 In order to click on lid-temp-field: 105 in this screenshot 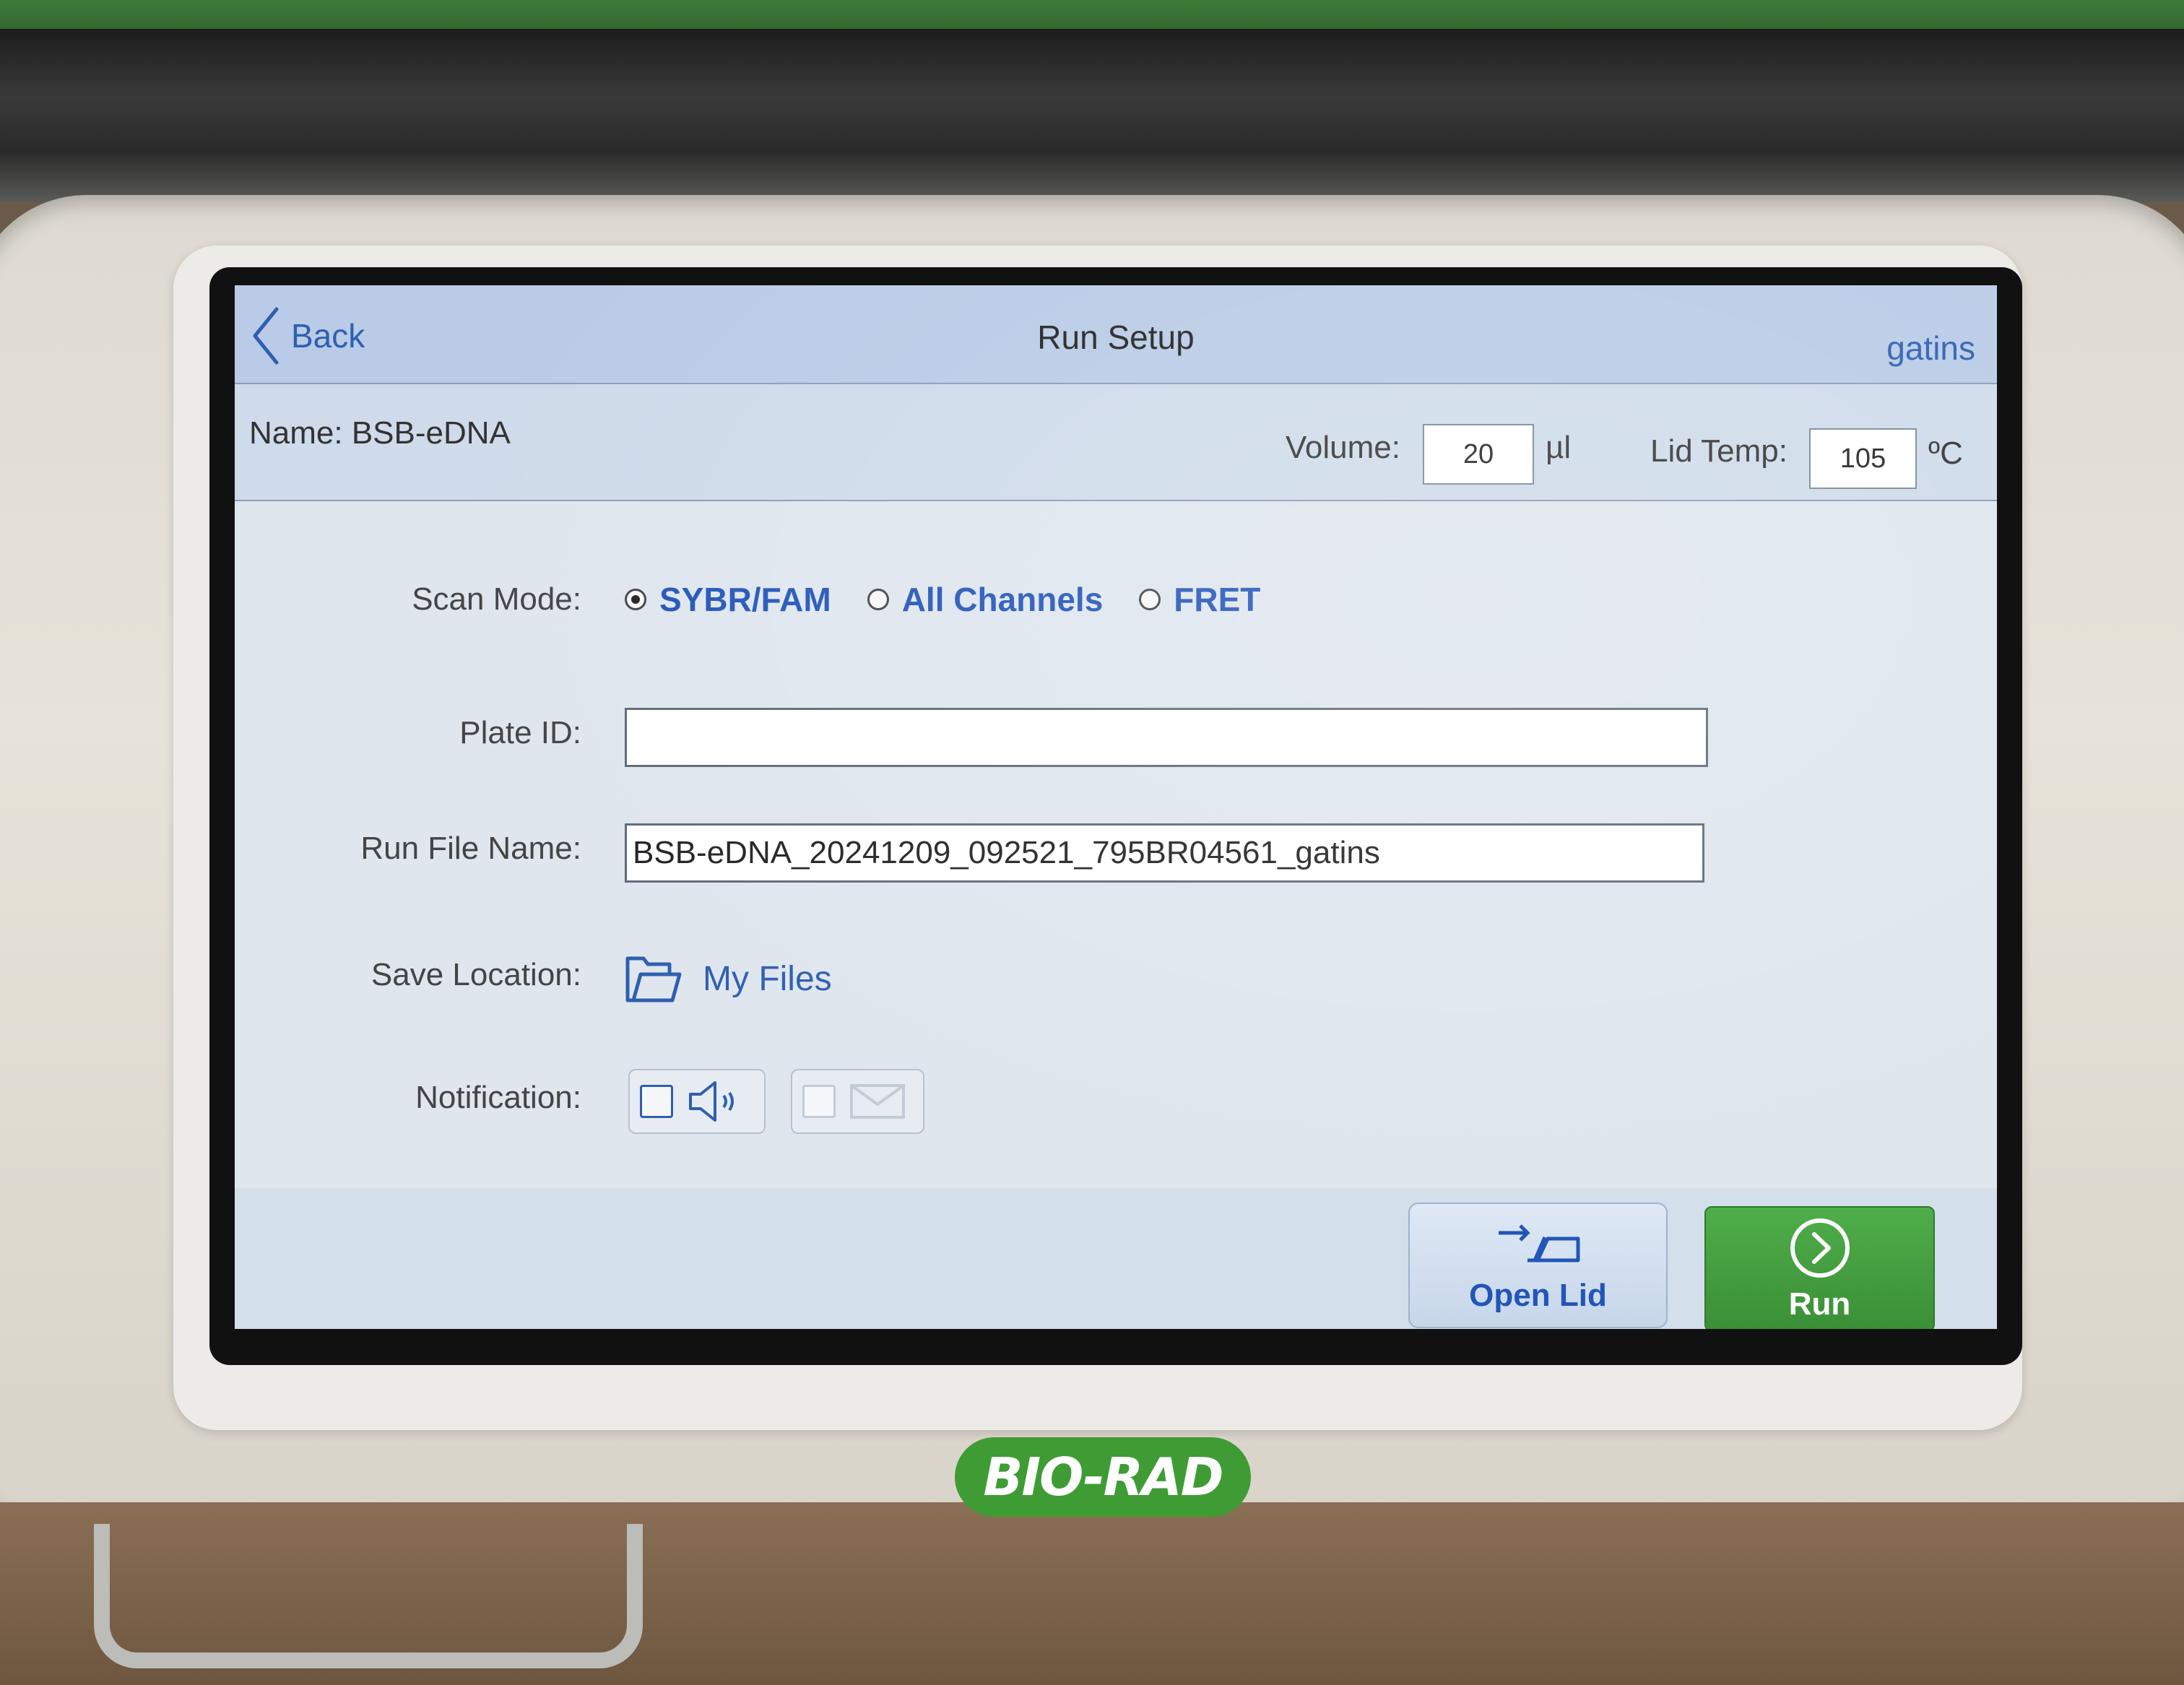, I will do `click(1863, 458)`.